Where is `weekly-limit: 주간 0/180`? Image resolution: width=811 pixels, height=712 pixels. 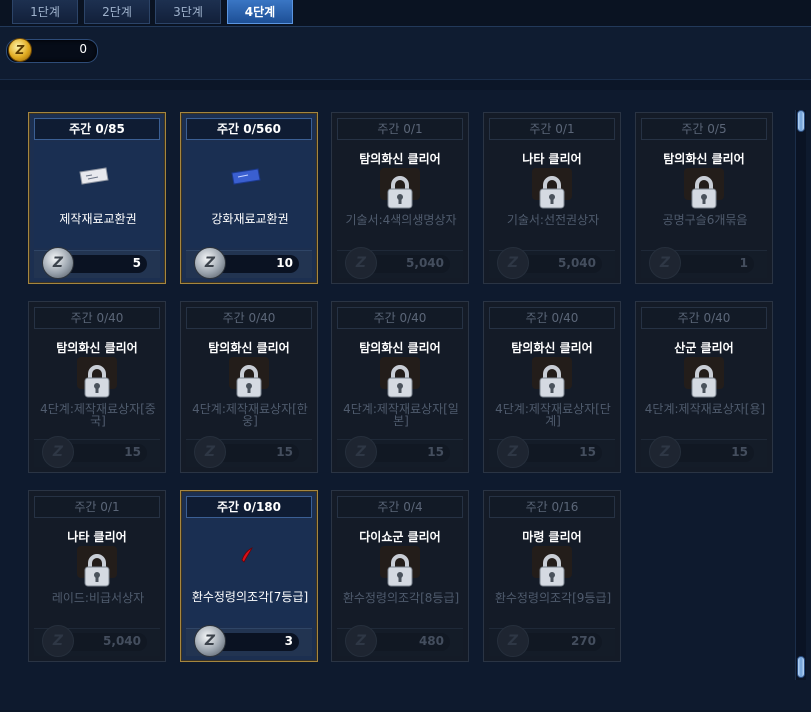
weekly-limit: 주간 0/180 is located at coordinates (249, 507).